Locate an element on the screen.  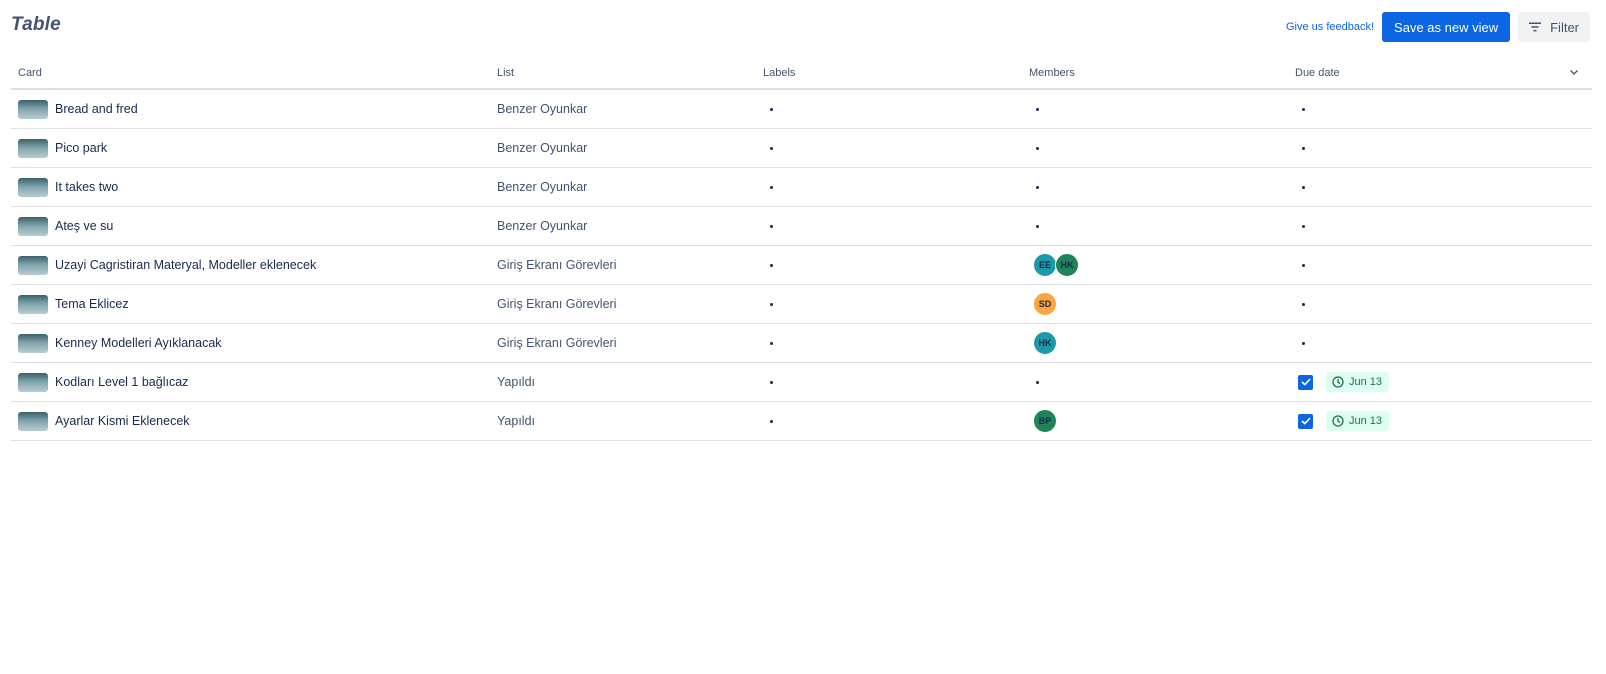
table-row: Tema Eklicez Giriş Ekranı Görevleri SD is located at coordinates (801, 304).